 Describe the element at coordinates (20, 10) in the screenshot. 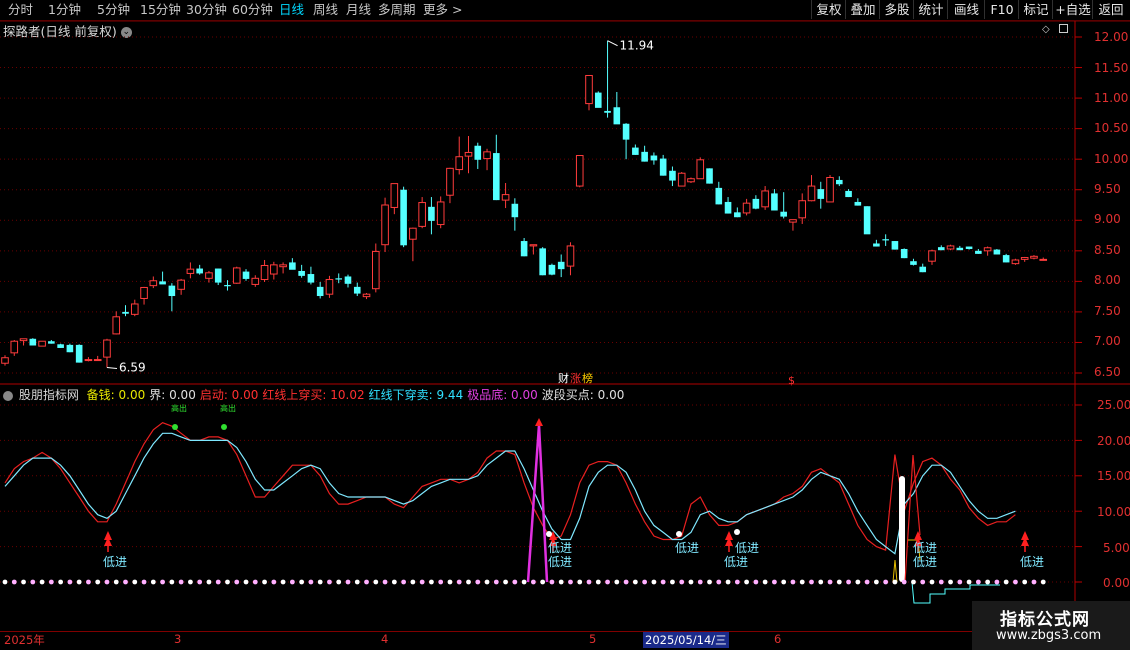

I see `period-tab-intraday: 分时` at that location.